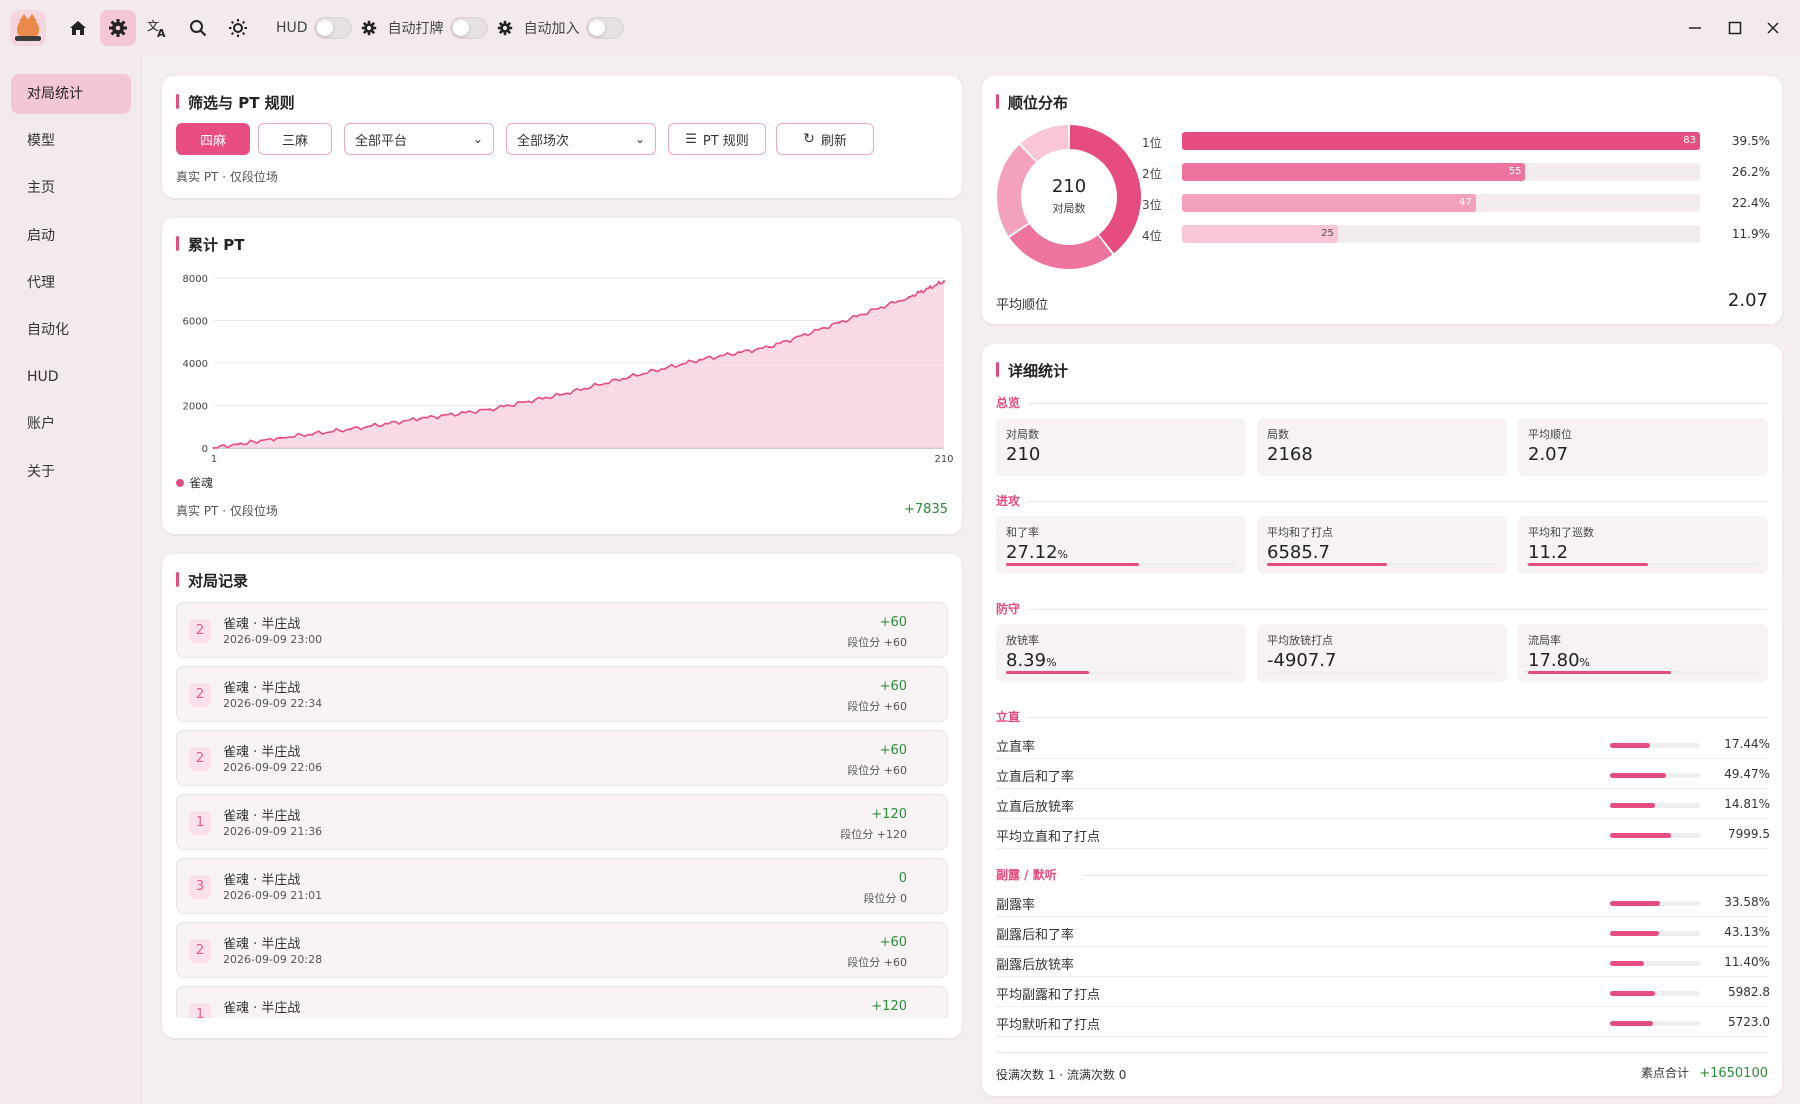 This screenshot has height=1104, width=1800. Describe the element at coordinates (71, 94) in the screenshot. I see `sidebar-item-match-stats: 对局统计` at that location.